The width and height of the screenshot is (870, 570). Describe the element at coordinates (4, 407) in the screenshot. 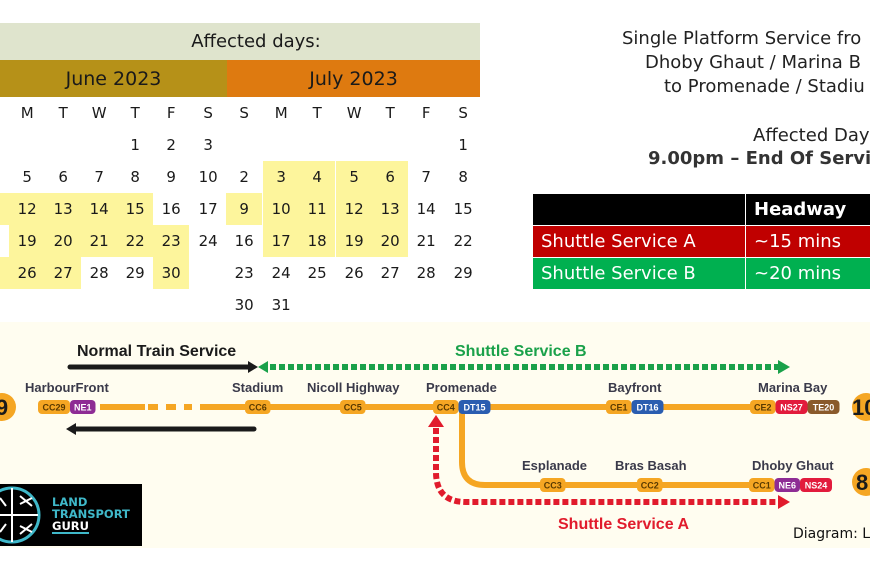

I see `svg-text: 9` at that location.